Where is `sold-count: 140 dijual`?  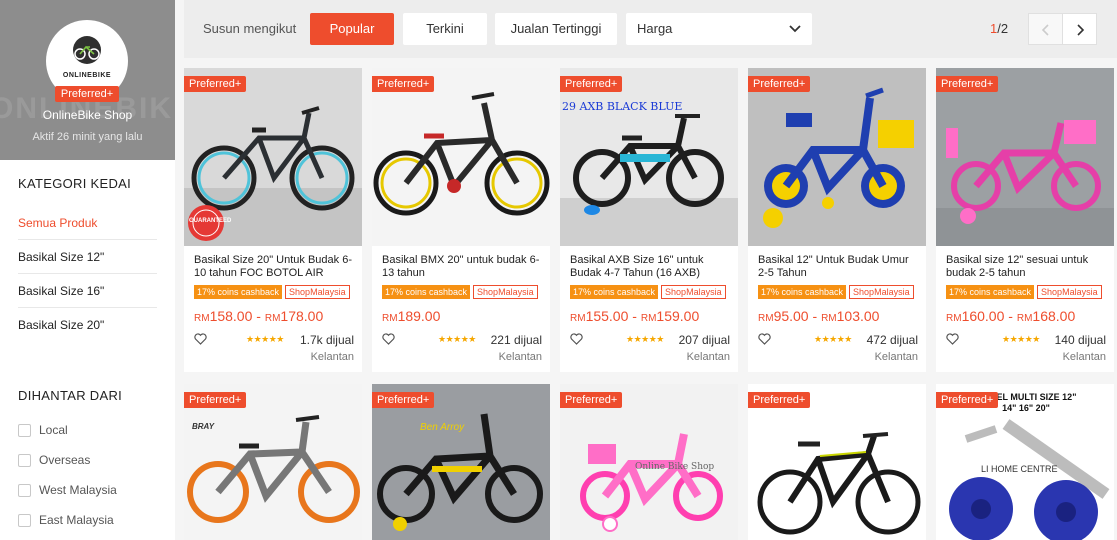
sold-count: 140 dijual is located at coordinates (1080, 340).